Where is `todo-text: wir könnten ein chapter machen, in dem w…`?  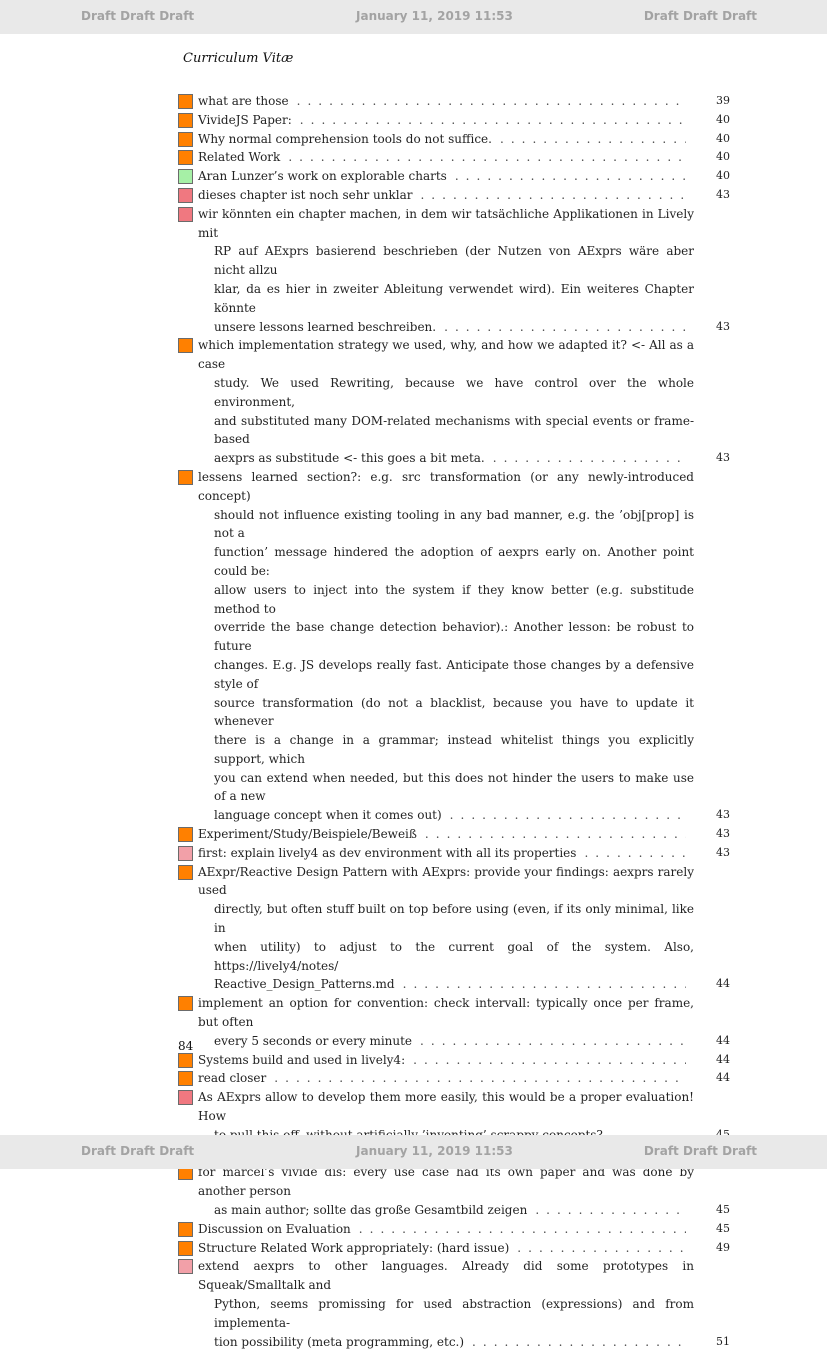
todo-text: wir könnten ein chapter machen, in dem w… is located at coordinates (464, 271).